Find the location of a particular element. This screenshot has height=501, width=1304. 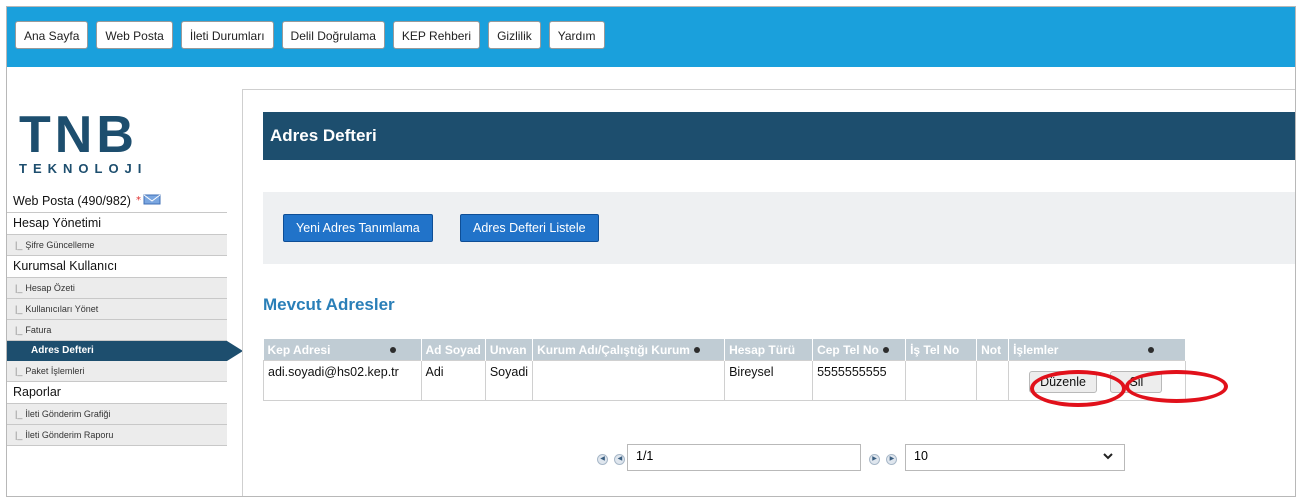

sidebar-item-ileti-raporu: |_ İleti Gönderim Raporu is located at coordinates (117, 435).